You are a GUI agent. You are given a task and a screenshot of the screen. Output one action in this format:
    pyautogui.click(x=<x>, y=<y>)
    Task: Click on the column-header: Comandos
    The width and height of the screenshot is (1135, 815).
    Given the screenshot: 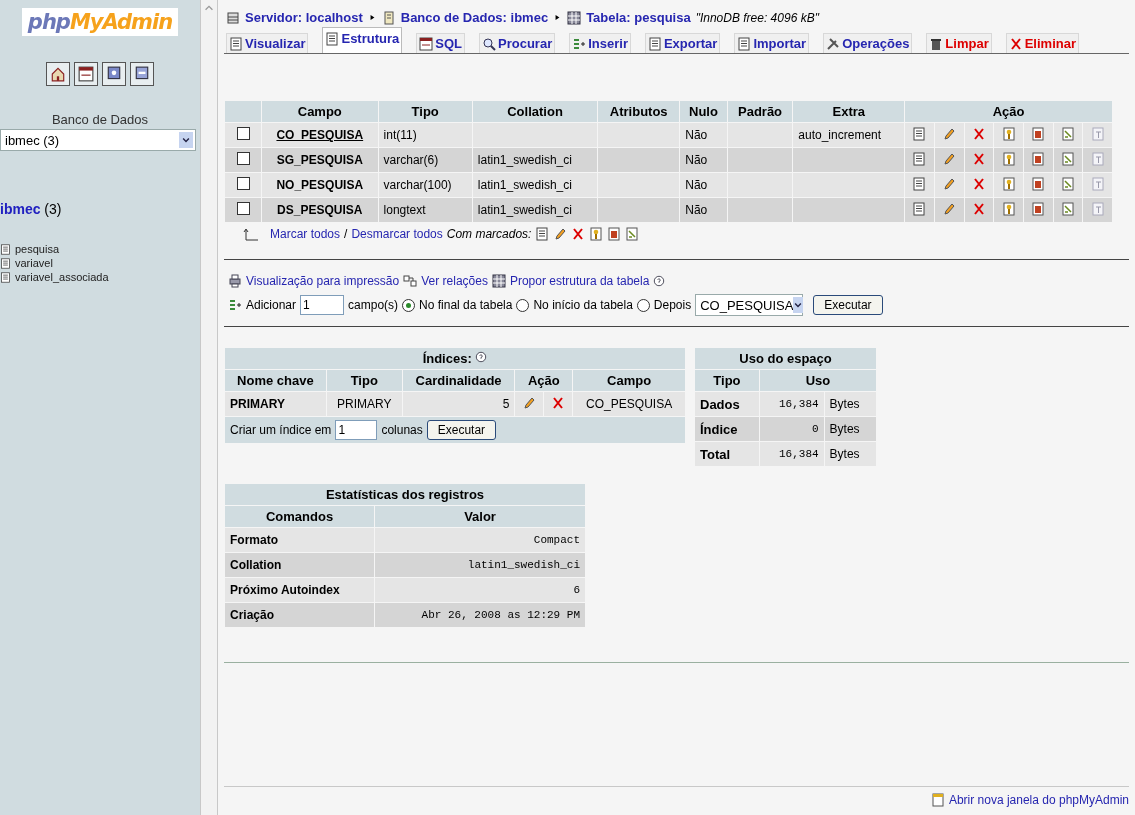 What is the action you would take?
    pyautogui.click(x=300, y=516)
    